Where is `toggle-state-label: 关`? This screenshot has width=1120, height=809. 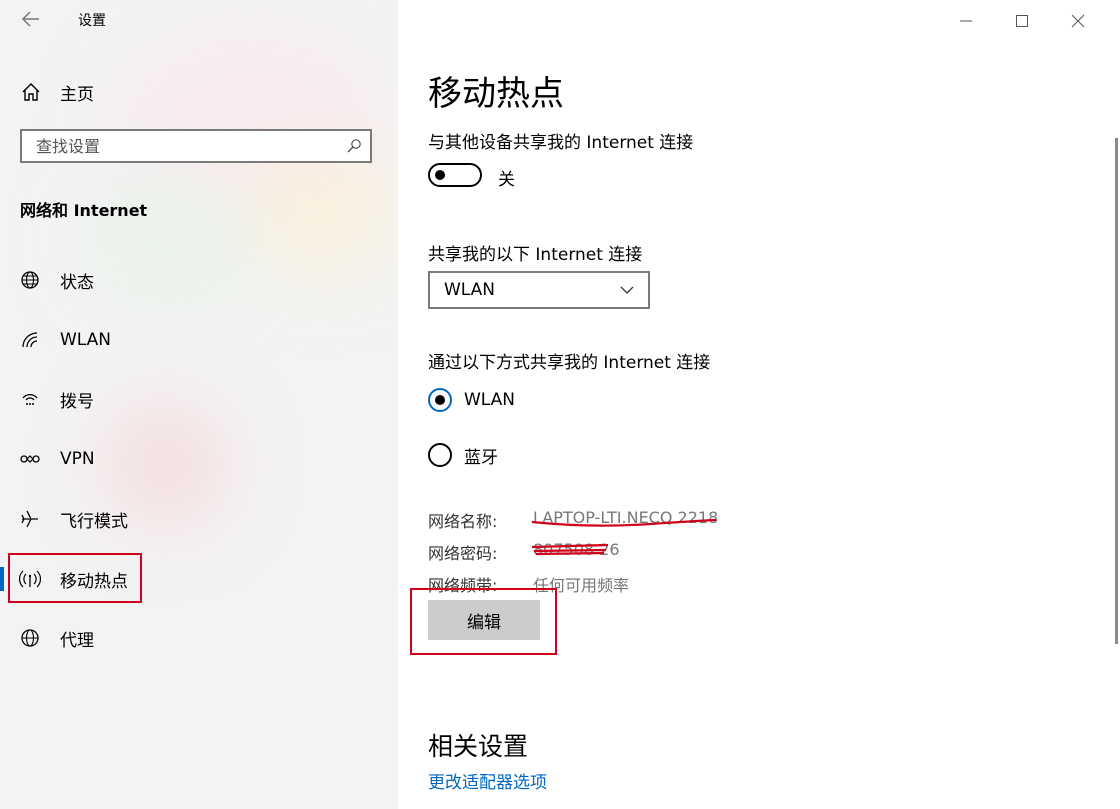 toggle-state-label: 关 is located at coordinates (506, 180).